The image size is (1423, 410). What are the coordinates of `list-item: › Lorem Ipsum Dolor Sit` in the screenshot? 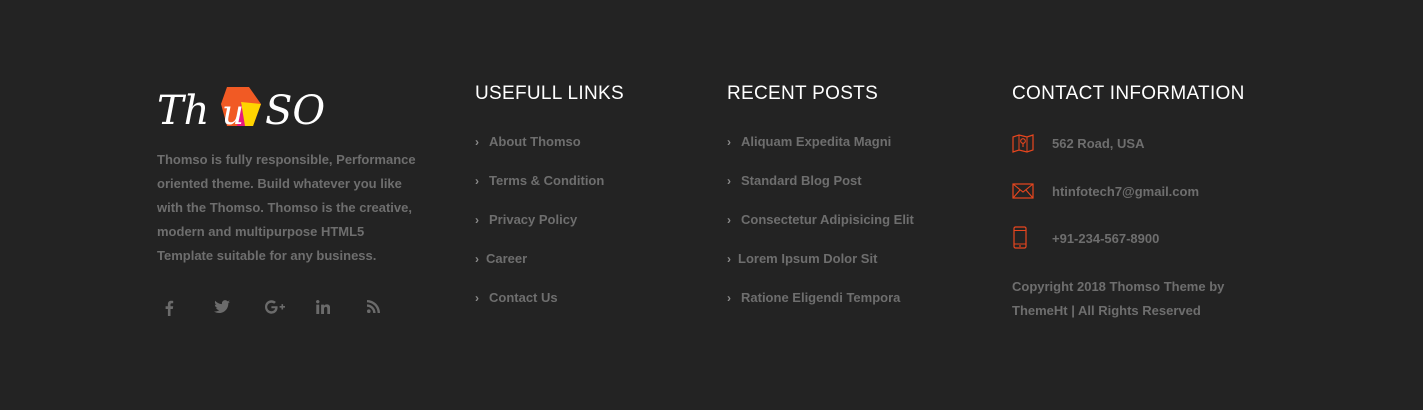 It's located at (820, 268).